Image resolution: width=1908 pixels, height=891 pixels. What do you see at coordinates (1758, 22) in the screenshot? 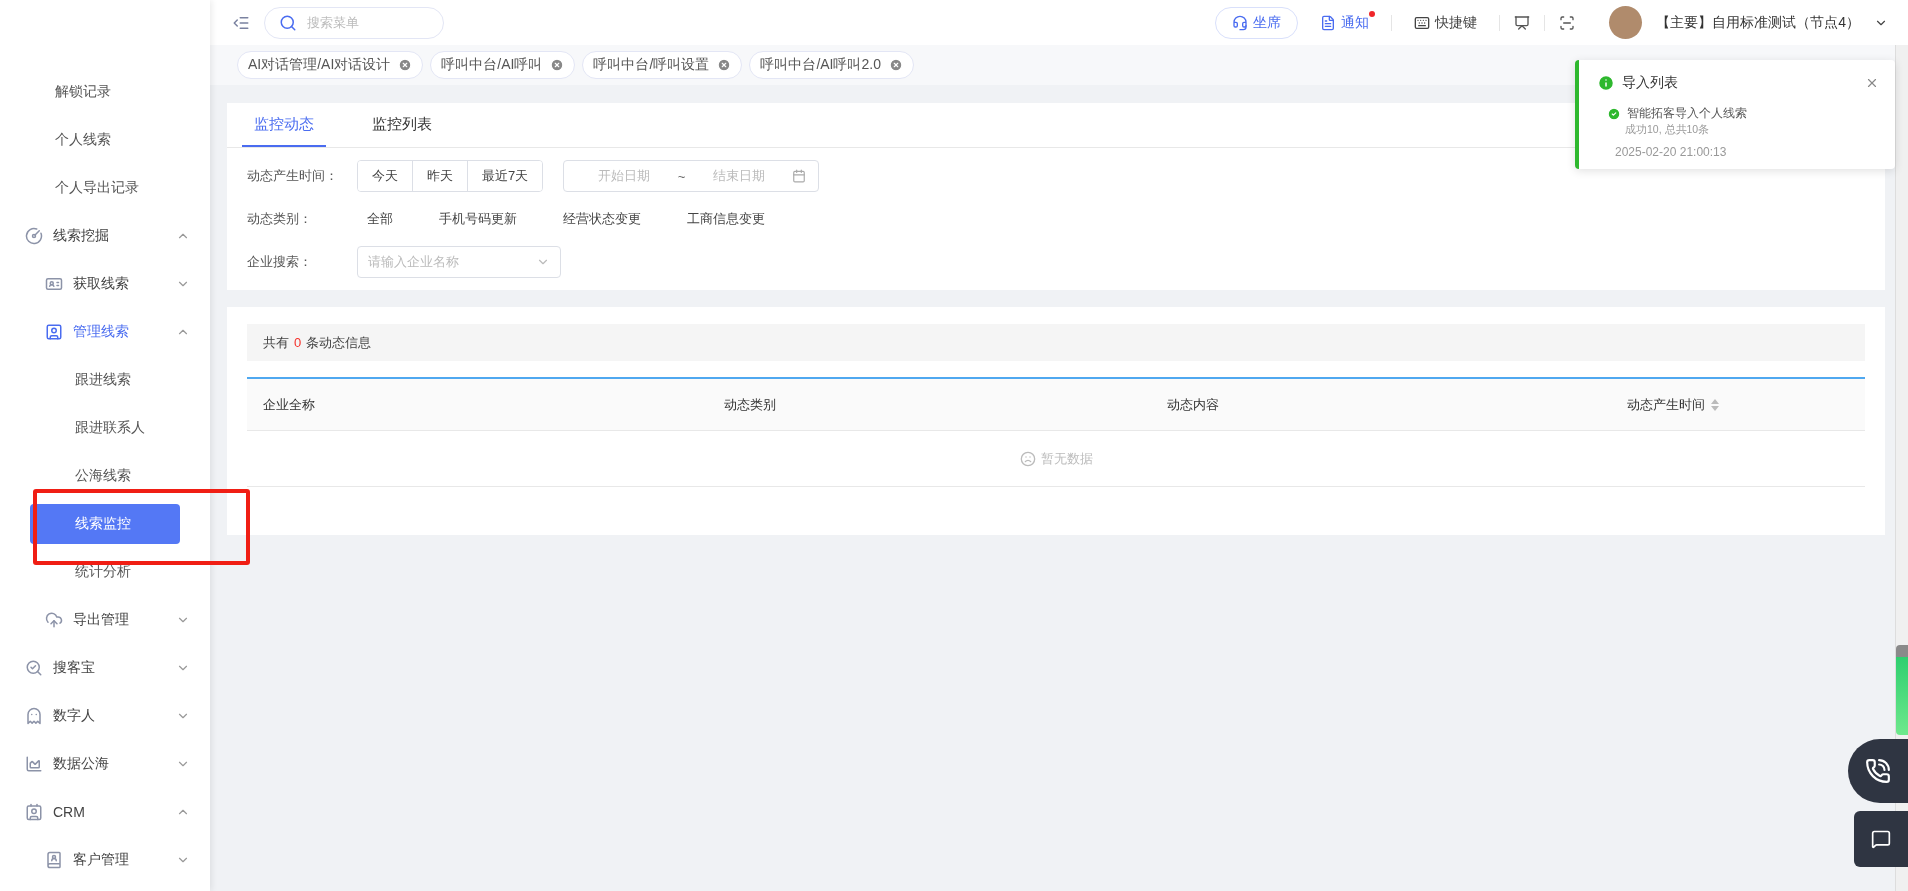
I see `user-name: 【主要】自用标准测试（节点4）` at bounding box center [1758, 22].